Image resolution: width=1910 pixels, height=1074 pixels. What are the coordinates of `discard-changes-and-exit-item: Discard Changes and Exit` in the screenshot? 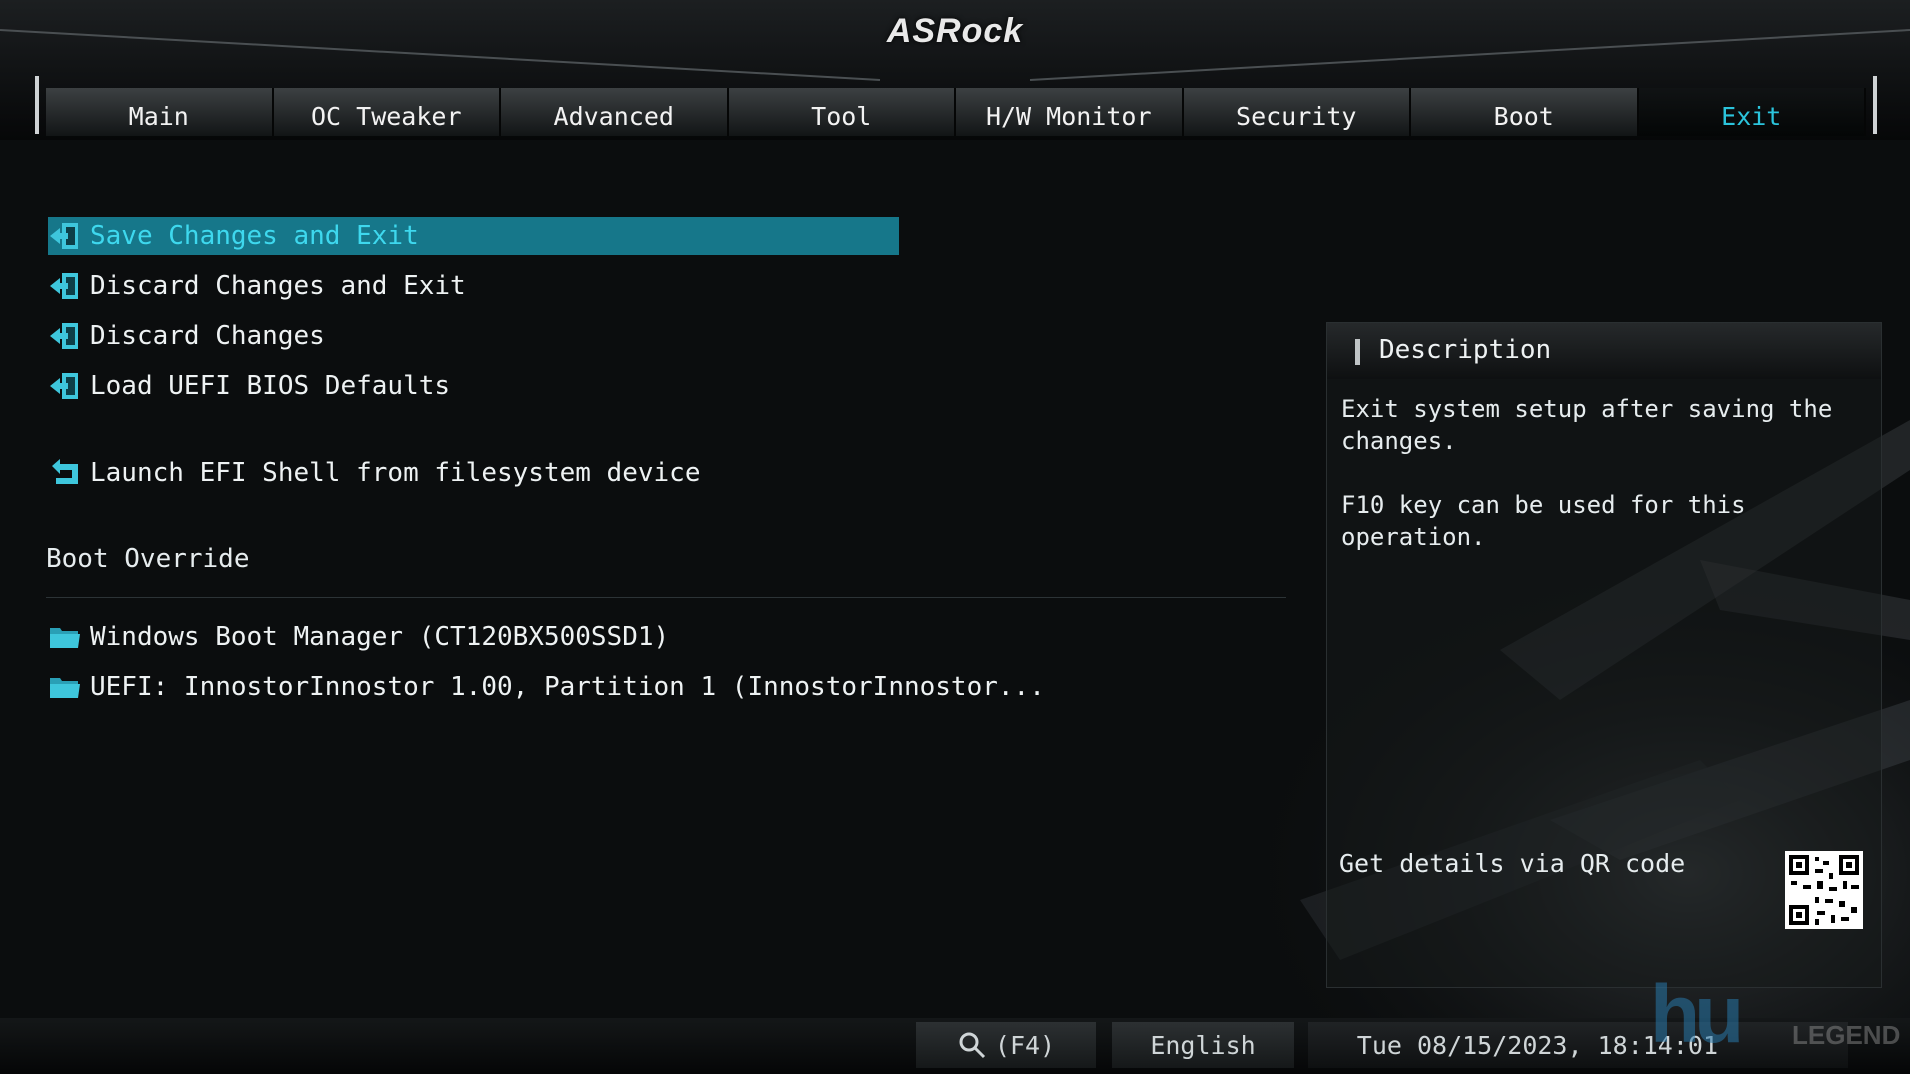 It's located at (257, 286).